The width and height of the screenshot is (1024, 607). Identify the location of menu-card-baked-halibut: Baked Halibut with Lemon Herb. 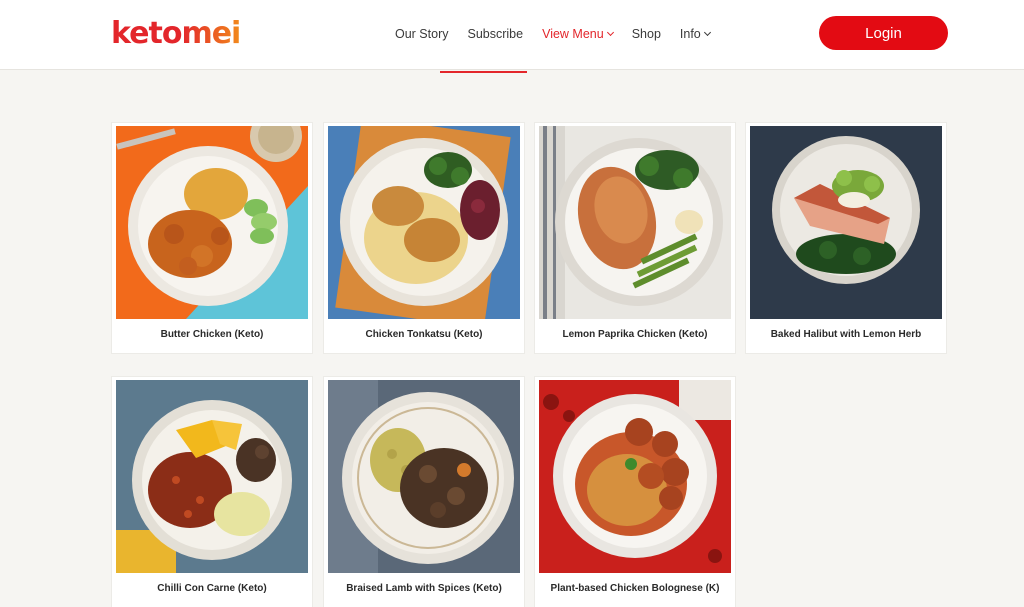
(846, 238).